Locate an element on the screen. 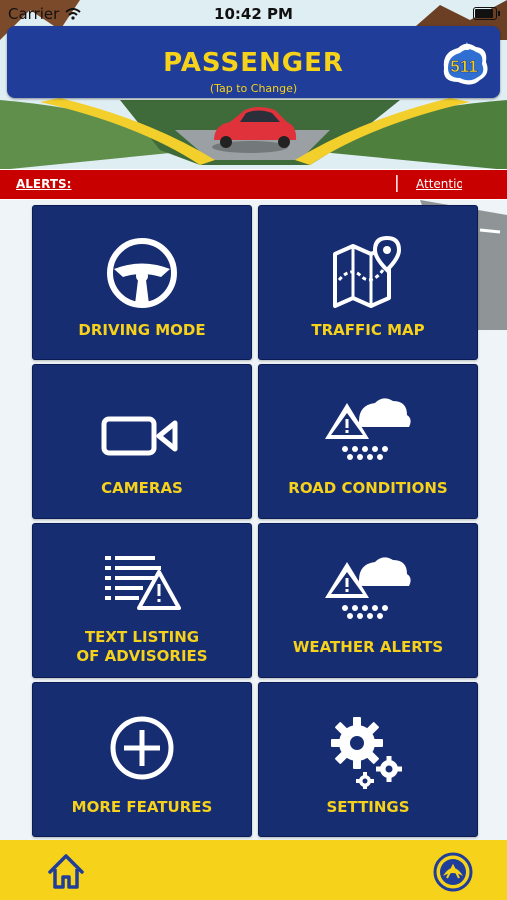  text-listing-advisories-label: TEXT LISTING OF ADVISORIES is located at coordinates (142, 647).